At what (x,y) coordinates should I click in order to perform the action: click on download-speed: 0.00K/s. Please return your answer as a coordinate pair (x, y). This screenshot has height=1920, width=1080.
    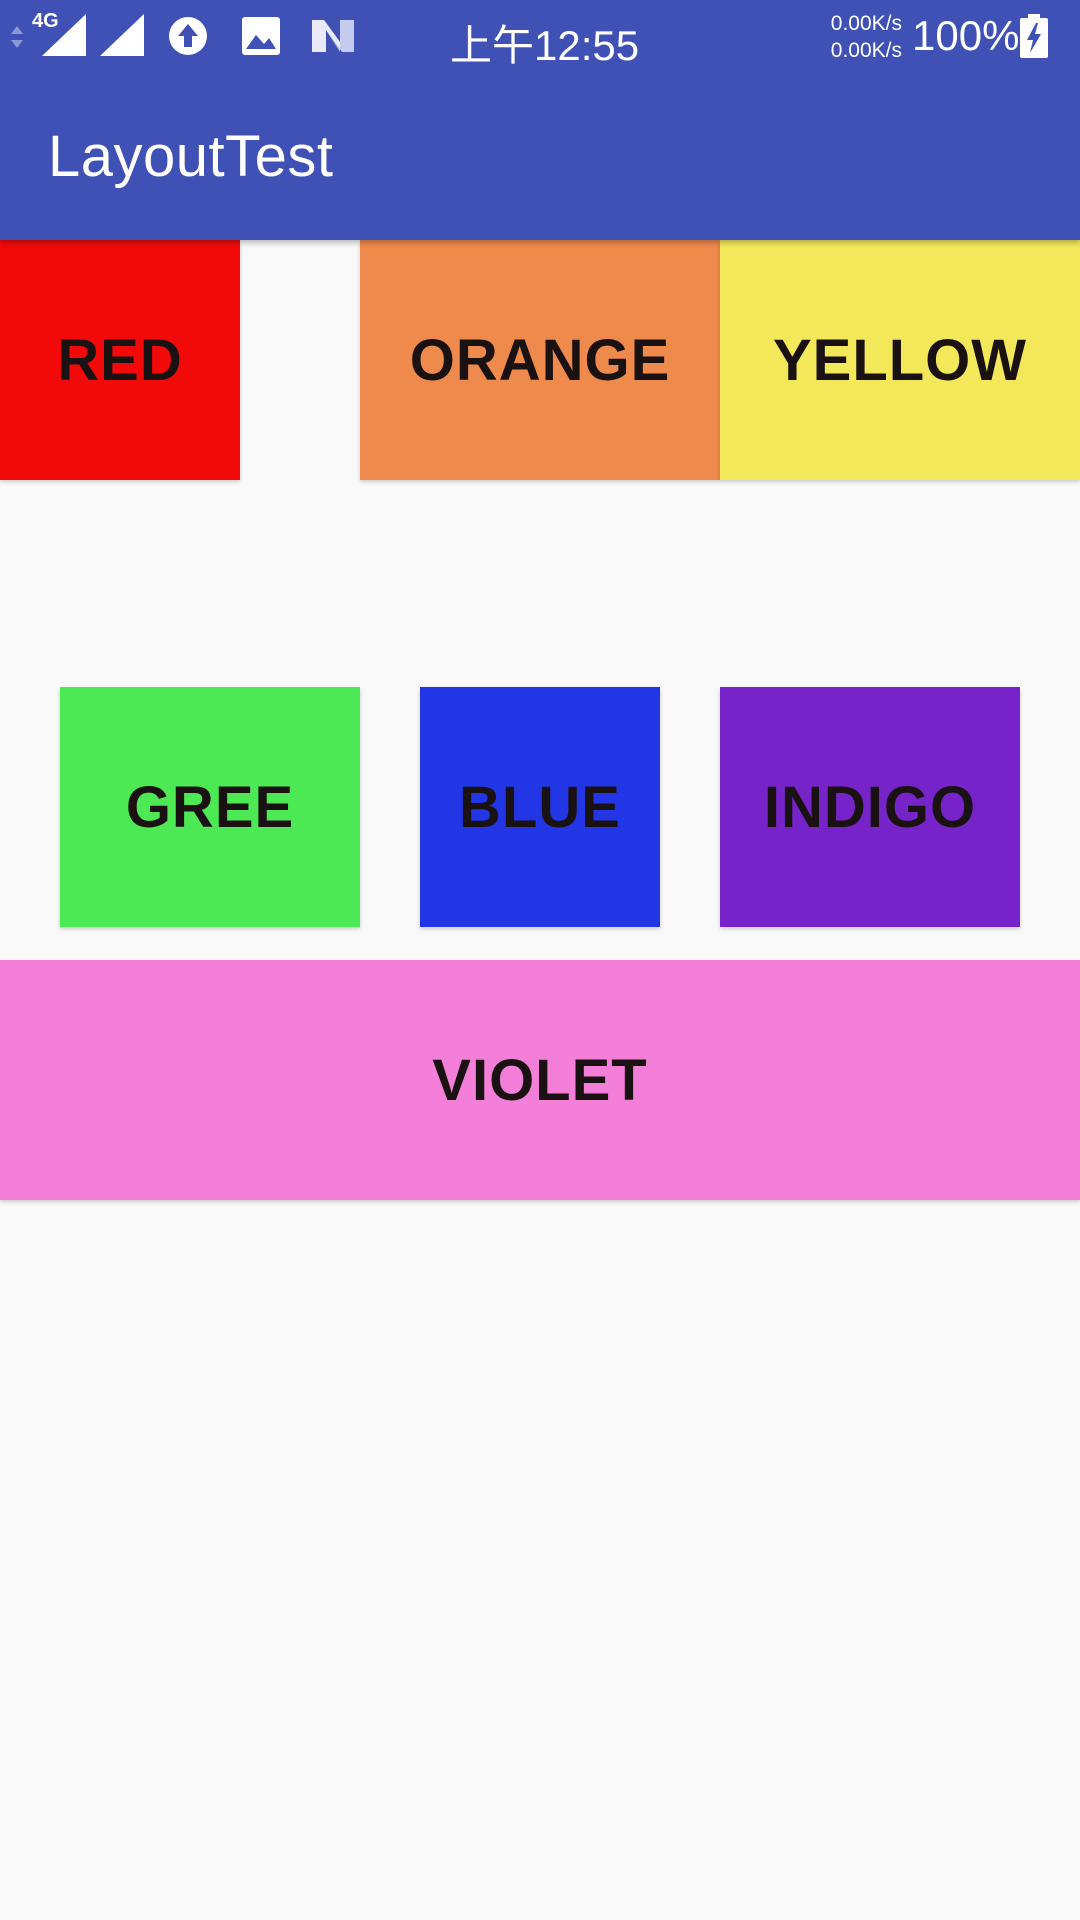
    Looking at the image, I should click on (866, 50).